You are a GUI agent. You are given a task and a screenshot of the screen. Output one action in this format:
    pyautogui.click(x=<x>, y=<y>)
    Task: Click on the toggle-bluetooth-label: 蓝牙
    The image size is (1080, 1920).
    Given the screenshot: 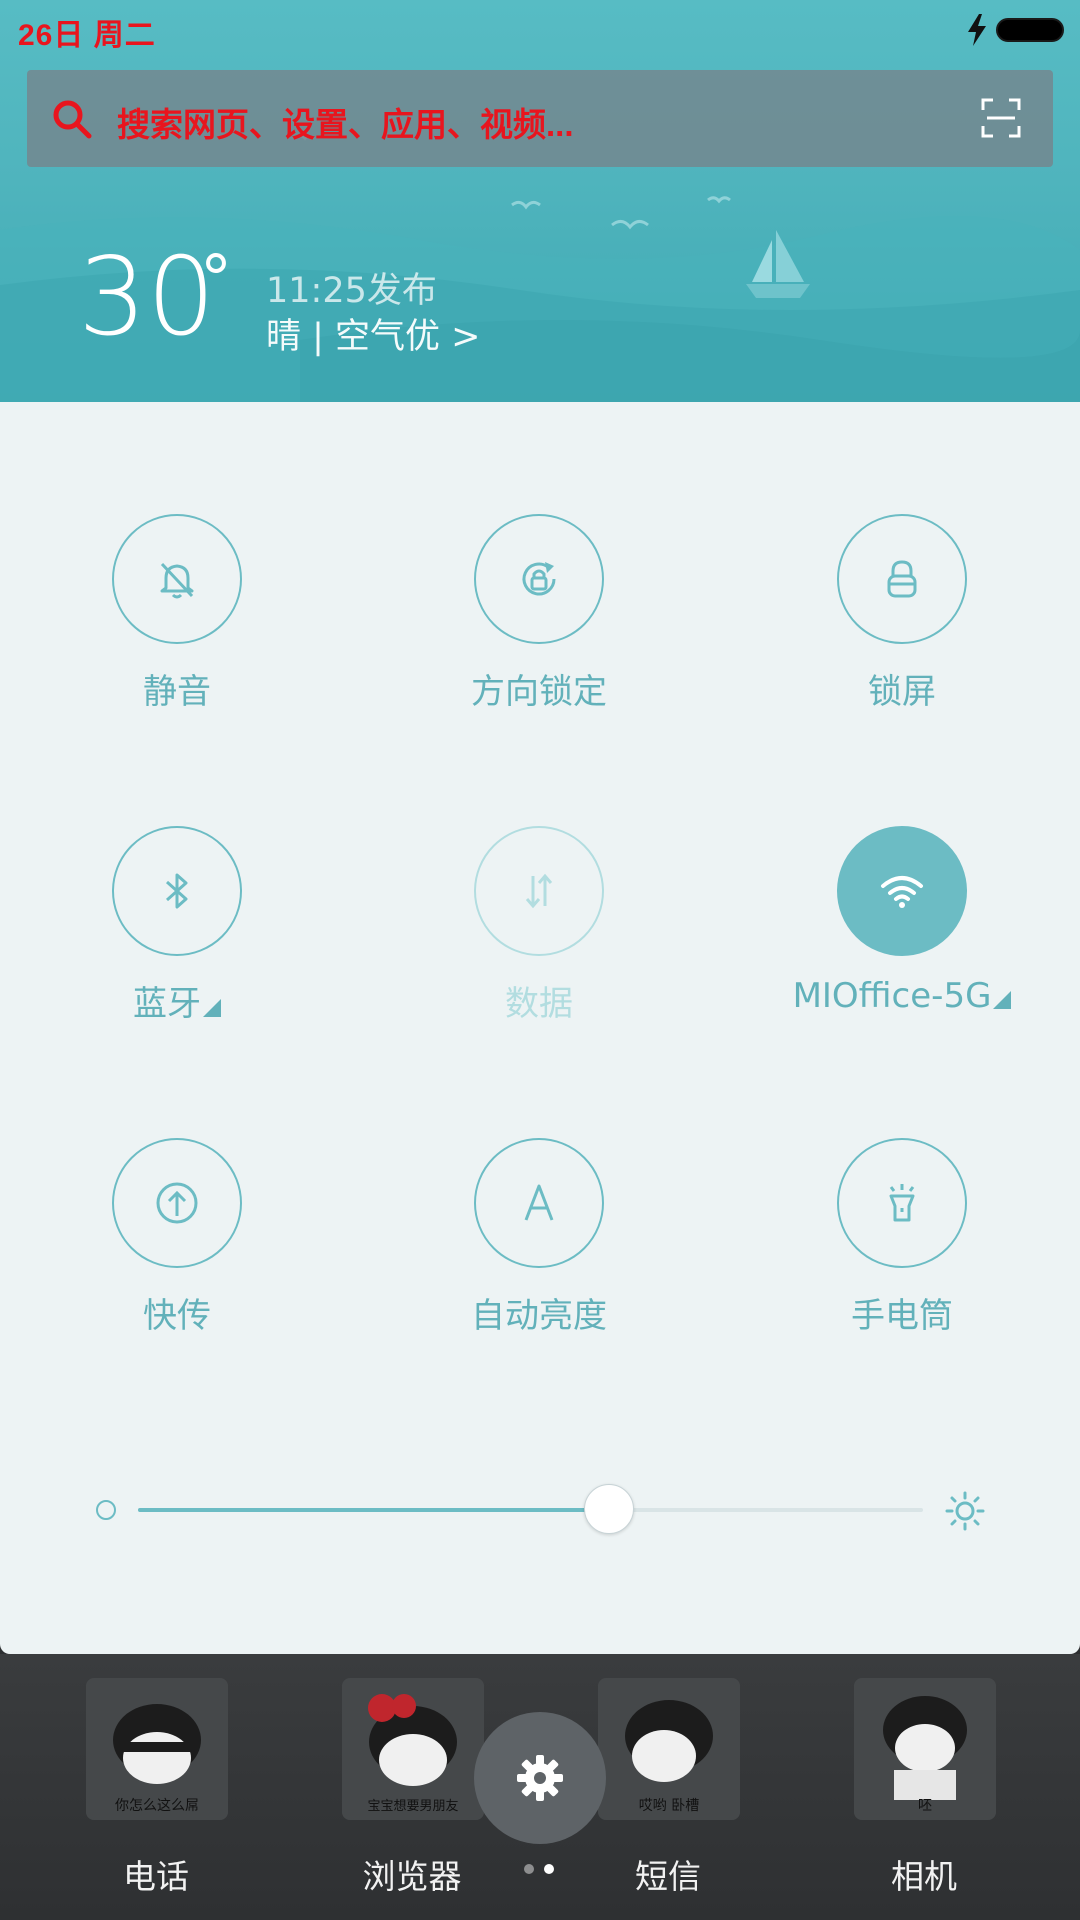 What is the action you would take?
    pyautogui.click(x=177, y=1000)
    